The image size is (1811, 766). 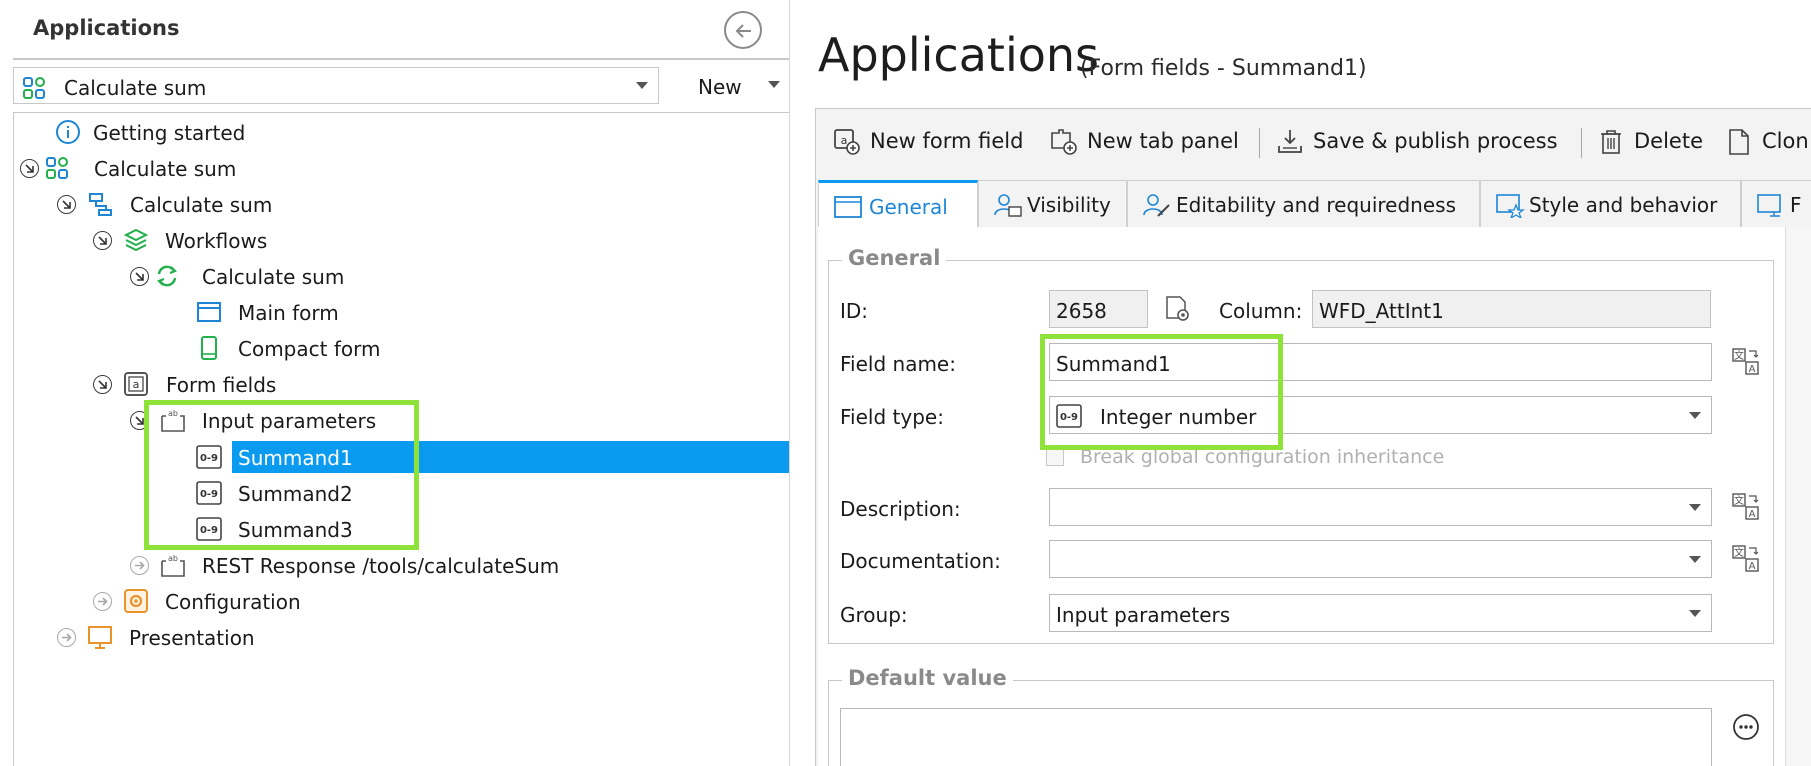 I want to click on structure-icon, so click(x=1769, y=205).